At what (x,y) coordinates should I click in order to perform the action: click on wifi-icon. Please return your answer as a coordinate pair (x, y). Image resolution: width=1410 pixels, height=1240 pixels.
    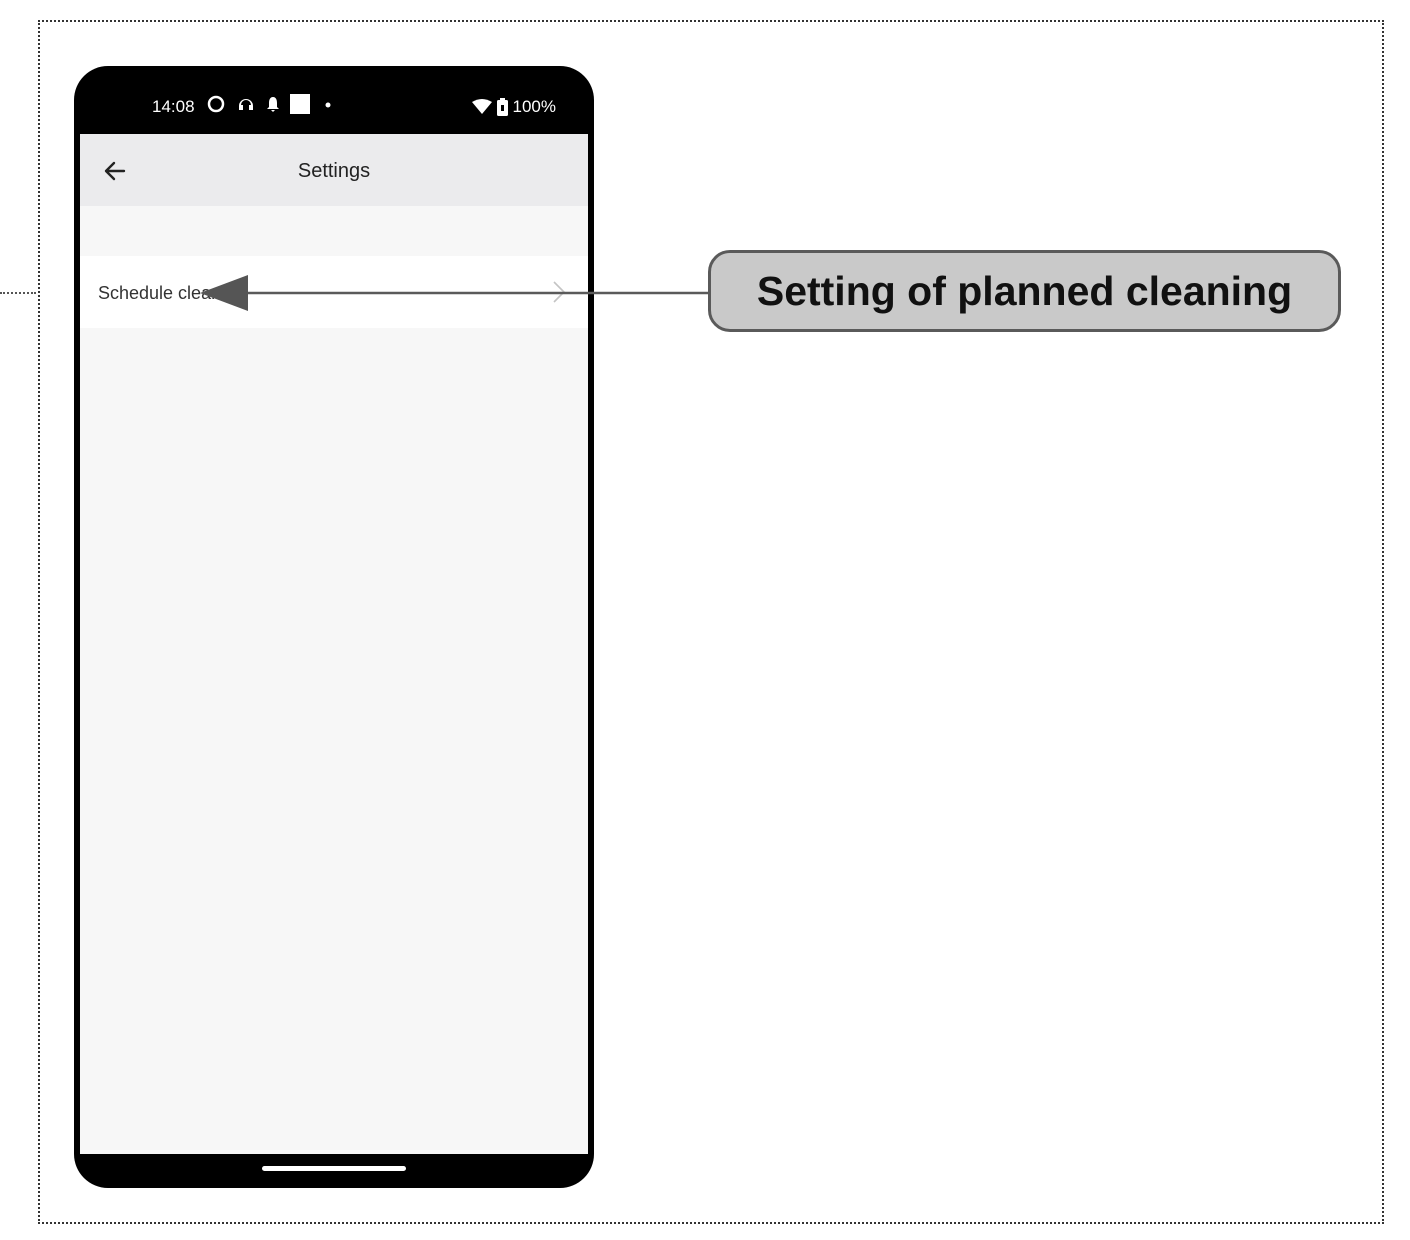
    Looking at the image, I should click on (481, 106).